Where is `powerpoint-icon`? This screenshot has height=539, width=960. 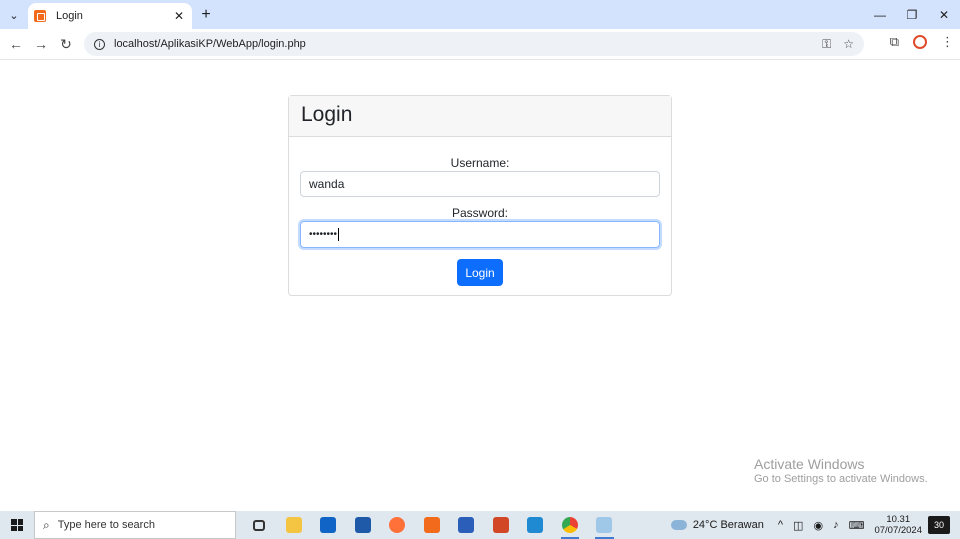 powerpoint-icon is located at coordinates (501, 525).